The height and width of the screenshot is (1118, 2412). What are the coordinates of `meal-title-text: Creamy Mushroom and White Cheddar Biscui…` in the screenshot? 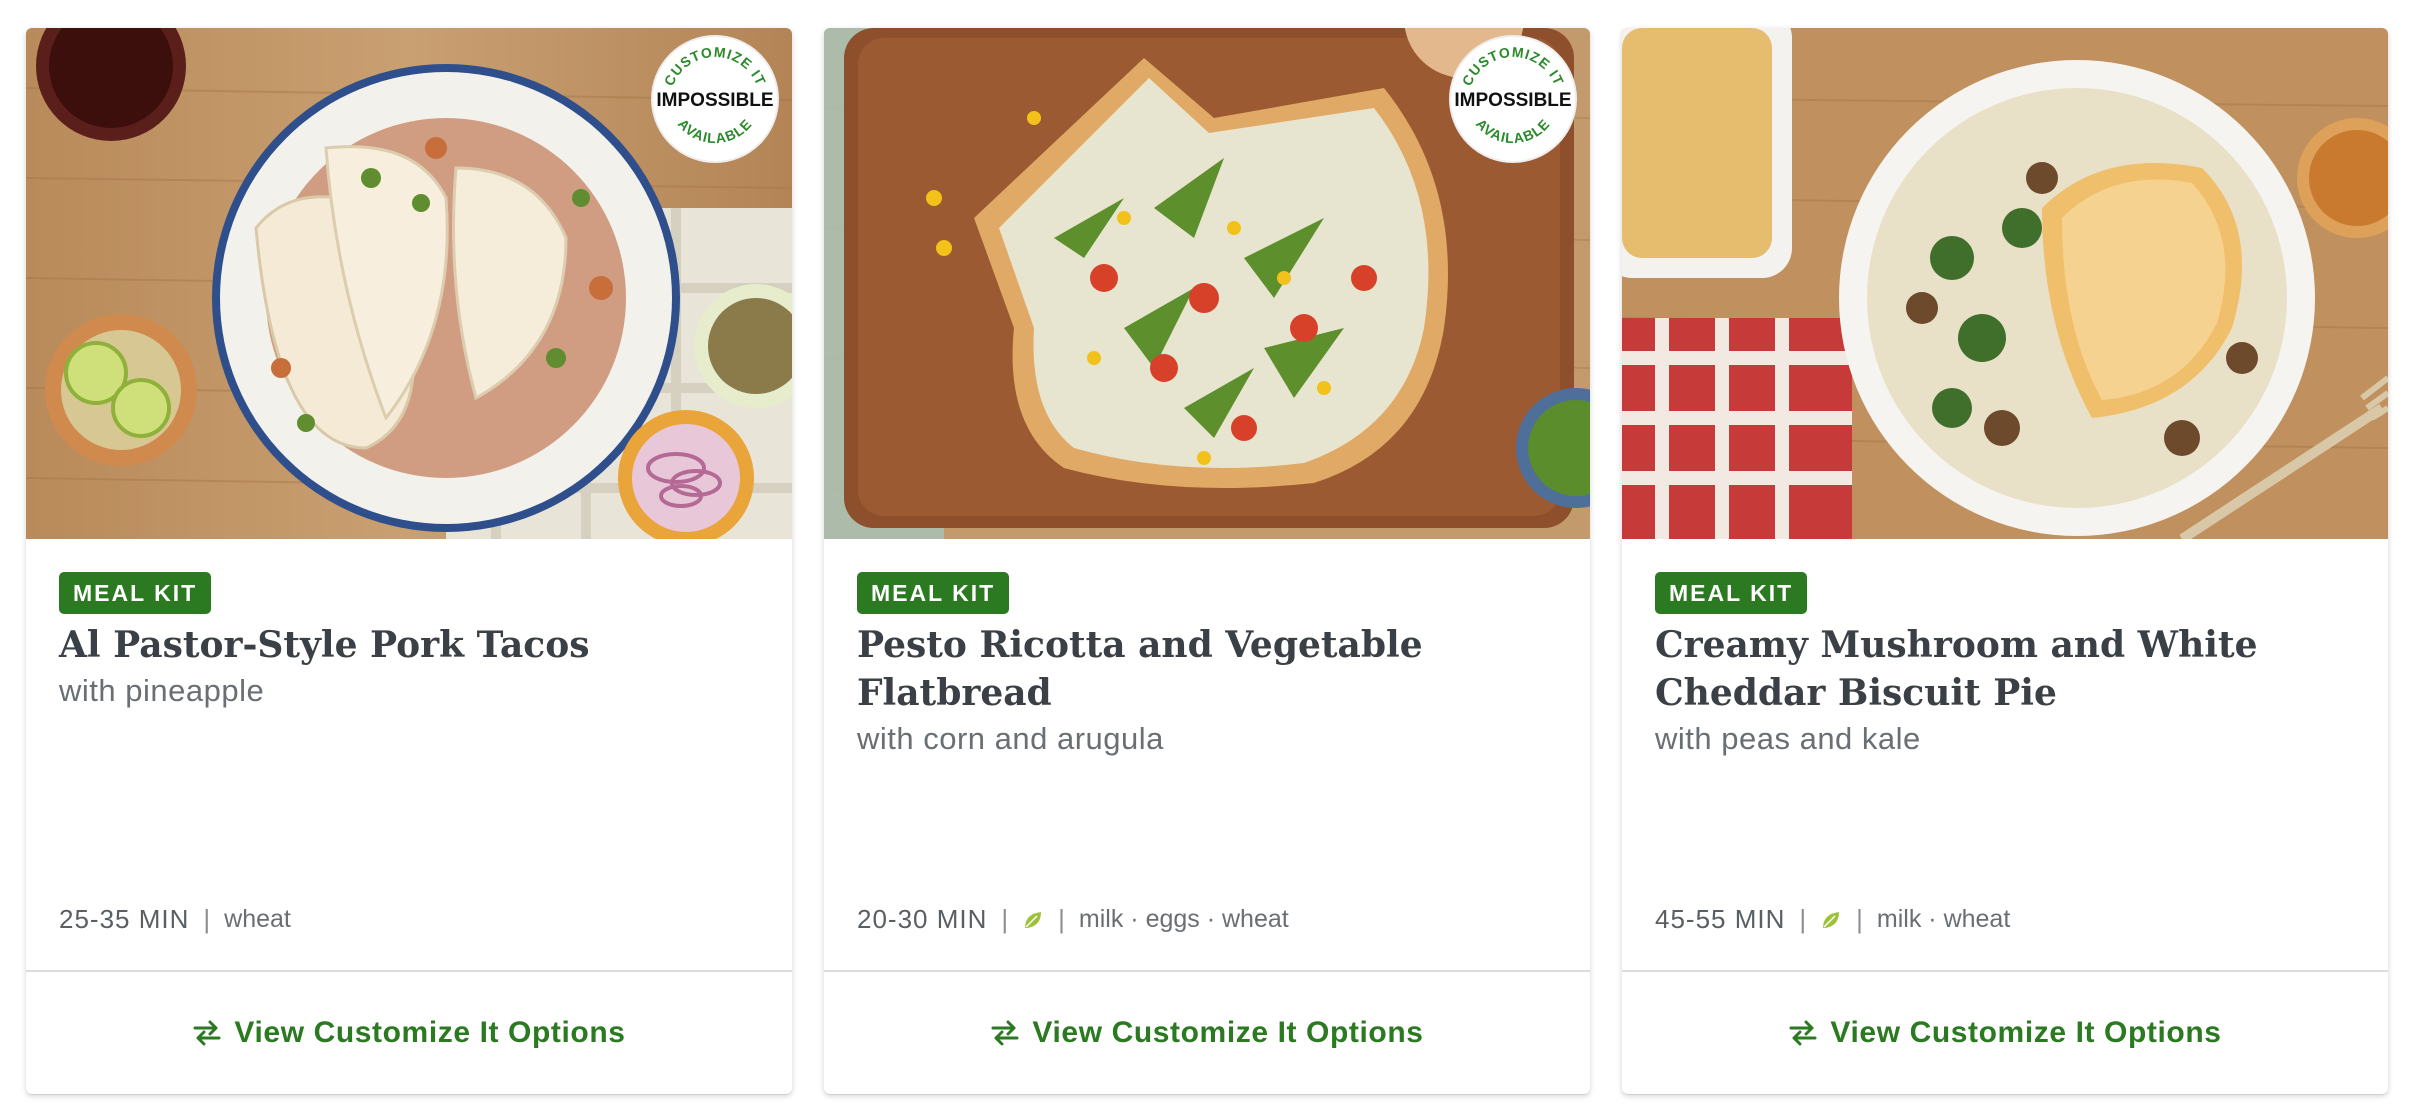 It's located at (1956, 669).